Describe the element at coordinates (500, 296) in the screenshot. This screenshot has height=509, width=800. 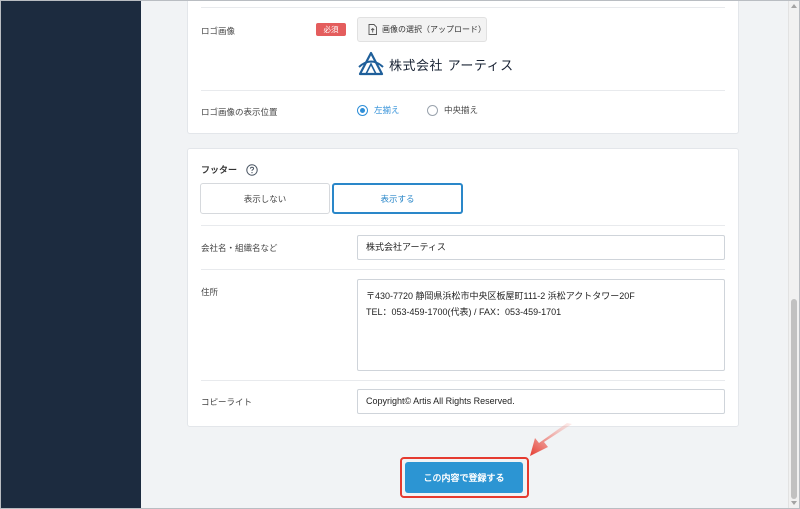
I see `address-line-1: 〒430-7720 静岡県浜松市中央区板屋町111-2 浜松アクトタワー20F` at that location.